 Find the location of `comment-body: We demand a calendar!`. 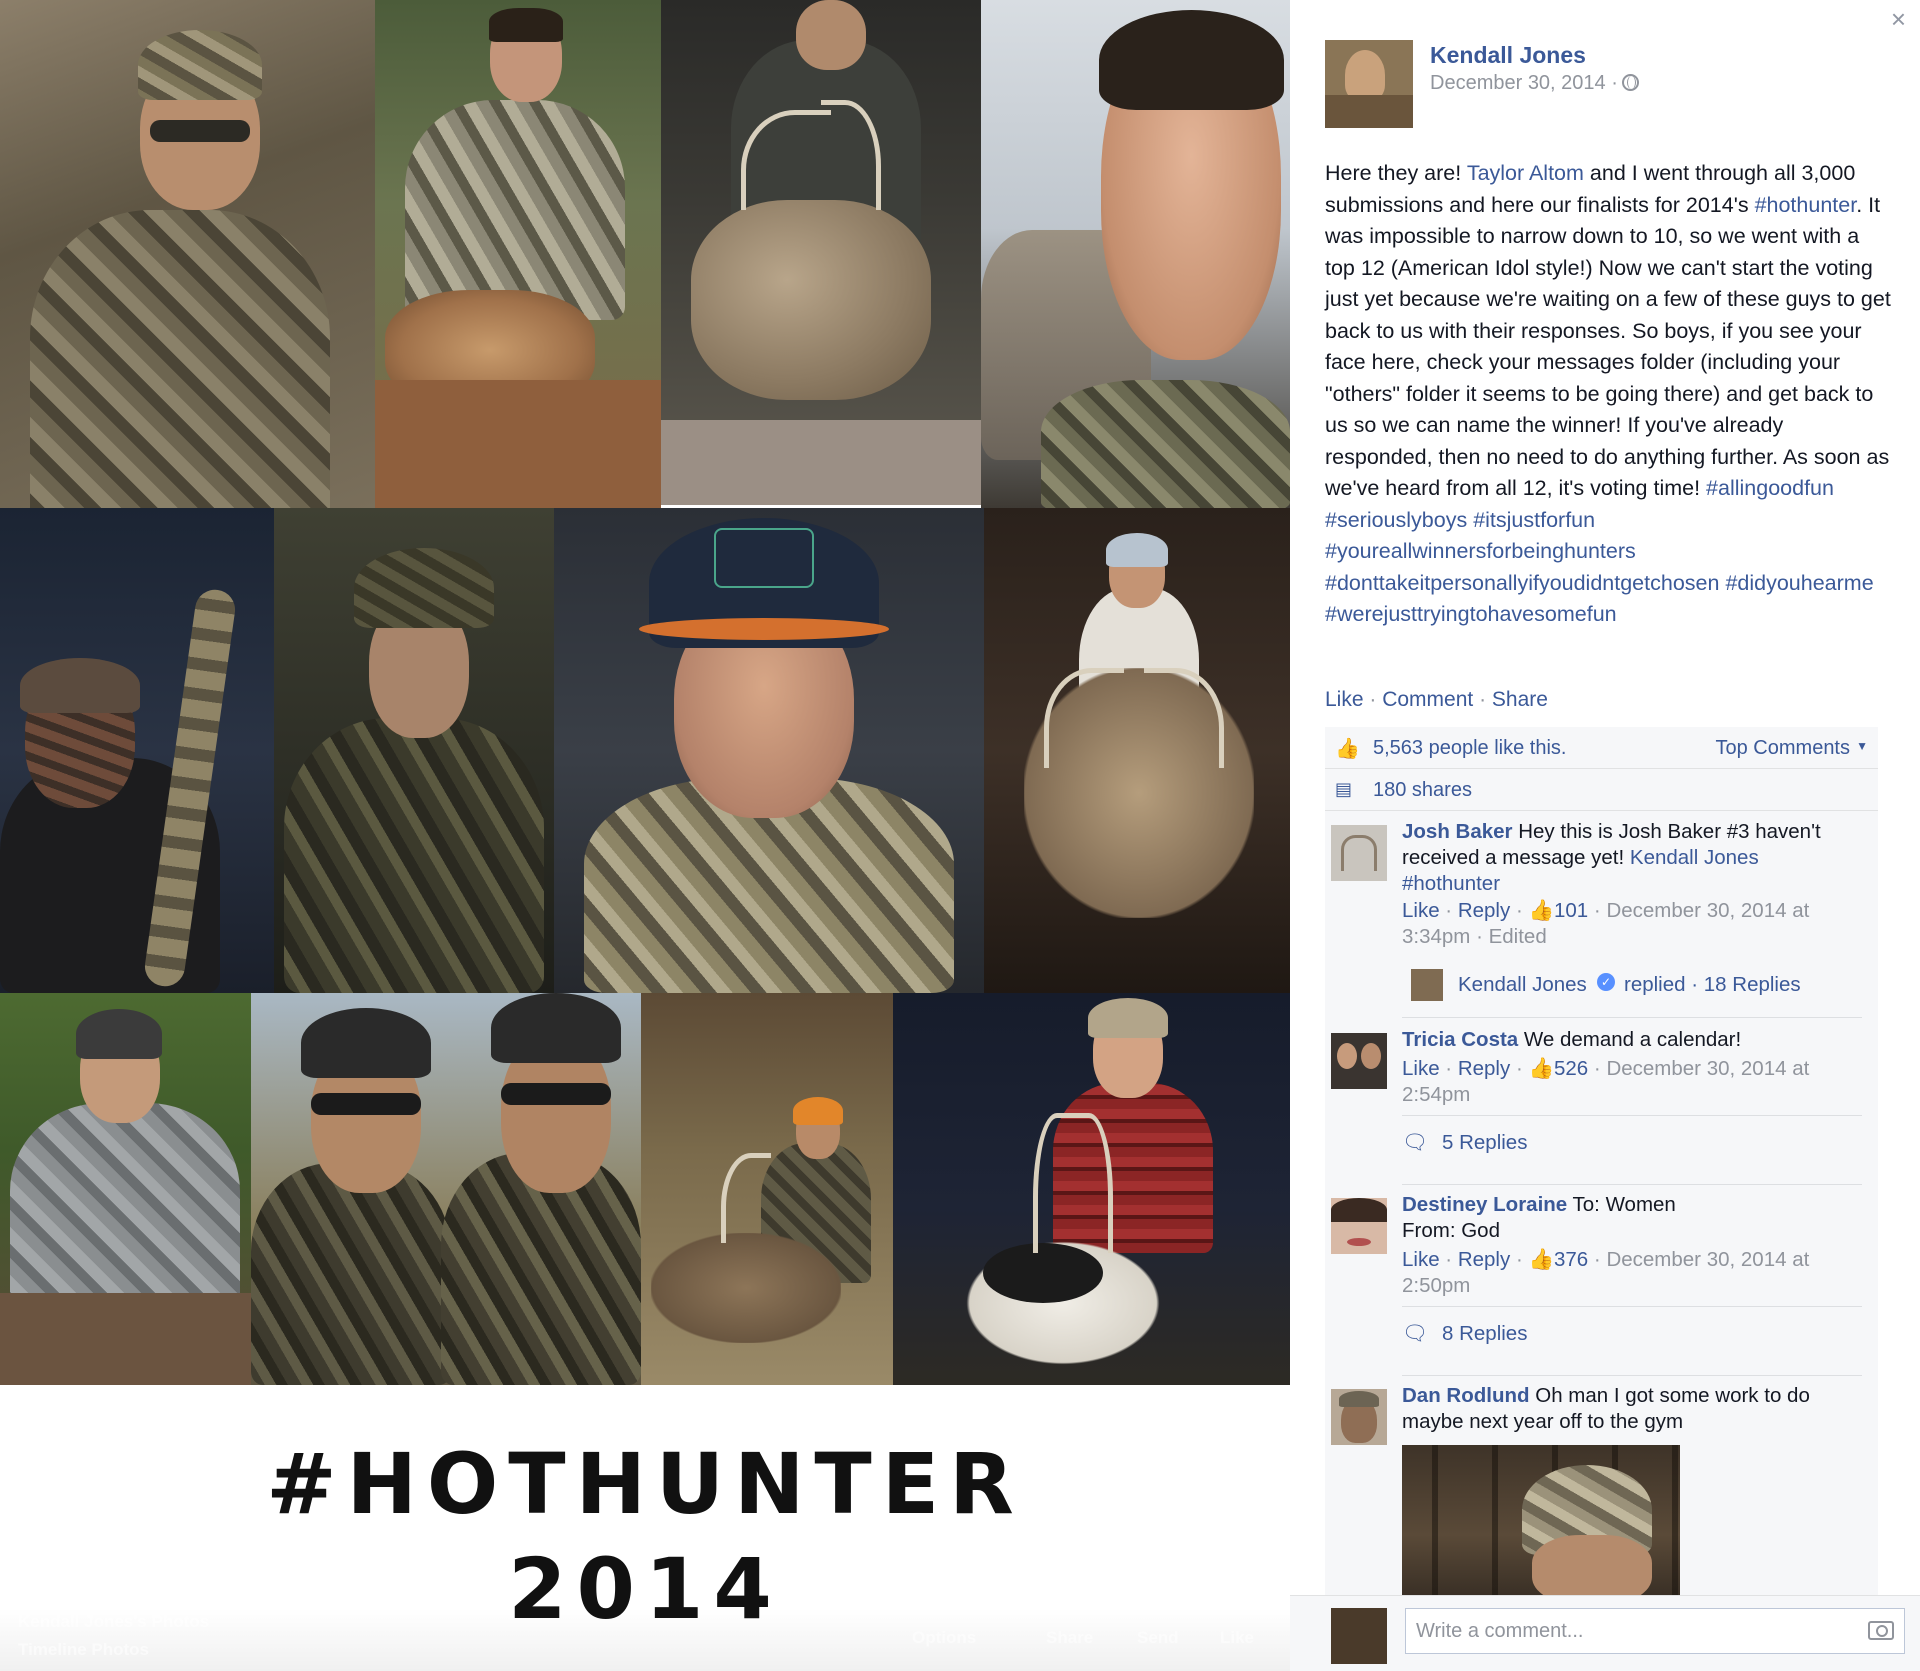

comment-body: We demand a calendar! is located at coordinates (1630, 1039).